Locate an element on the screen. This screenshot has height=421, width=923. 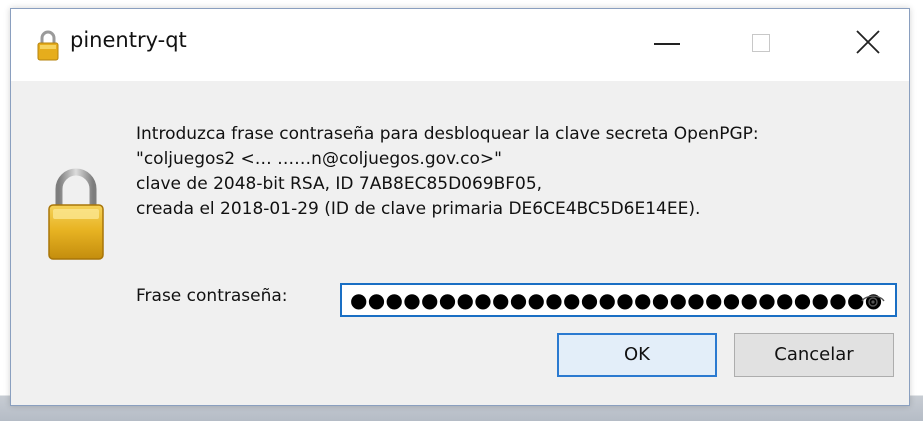
close-icon is located at coordinates (868, 42).